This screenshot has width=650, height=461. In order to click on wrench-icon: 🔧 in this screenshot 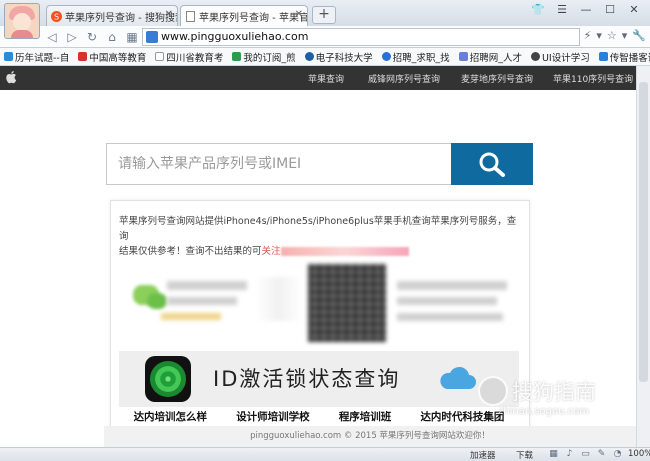, I will do `click(639, 35)`.